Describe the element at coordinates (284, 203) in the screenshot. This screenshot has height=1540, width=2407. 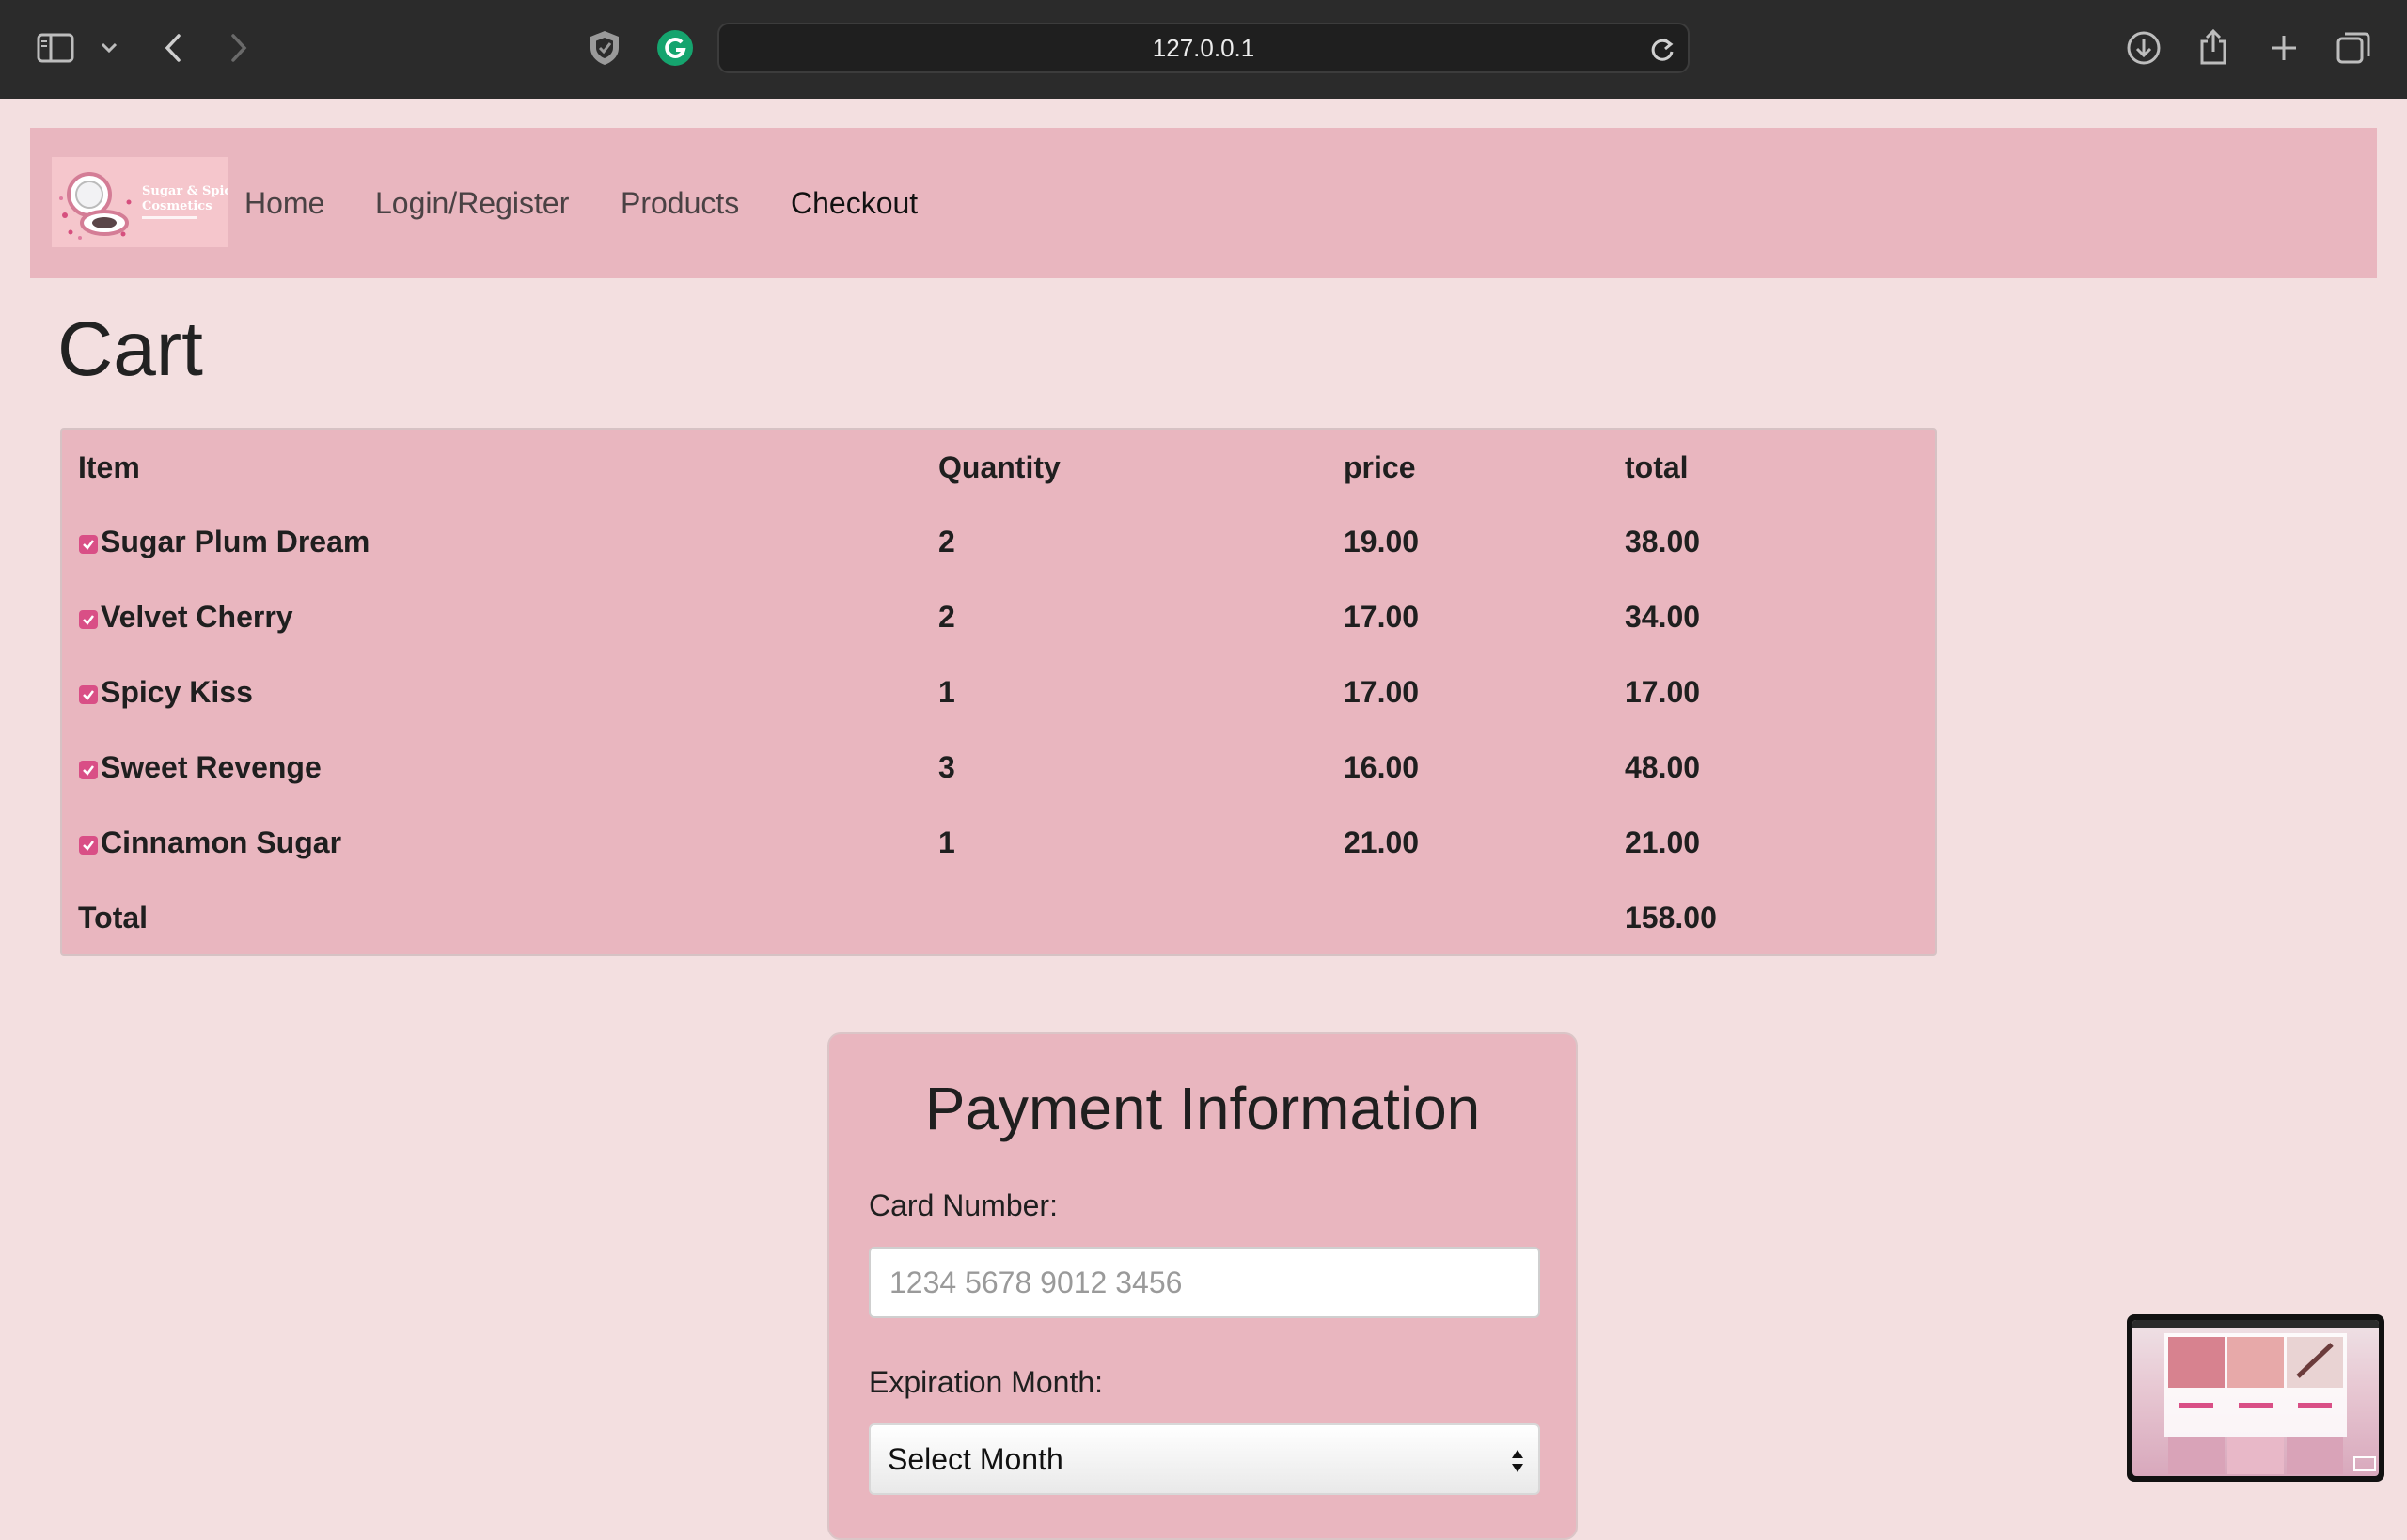
I see `nav-home: Home` at that location.